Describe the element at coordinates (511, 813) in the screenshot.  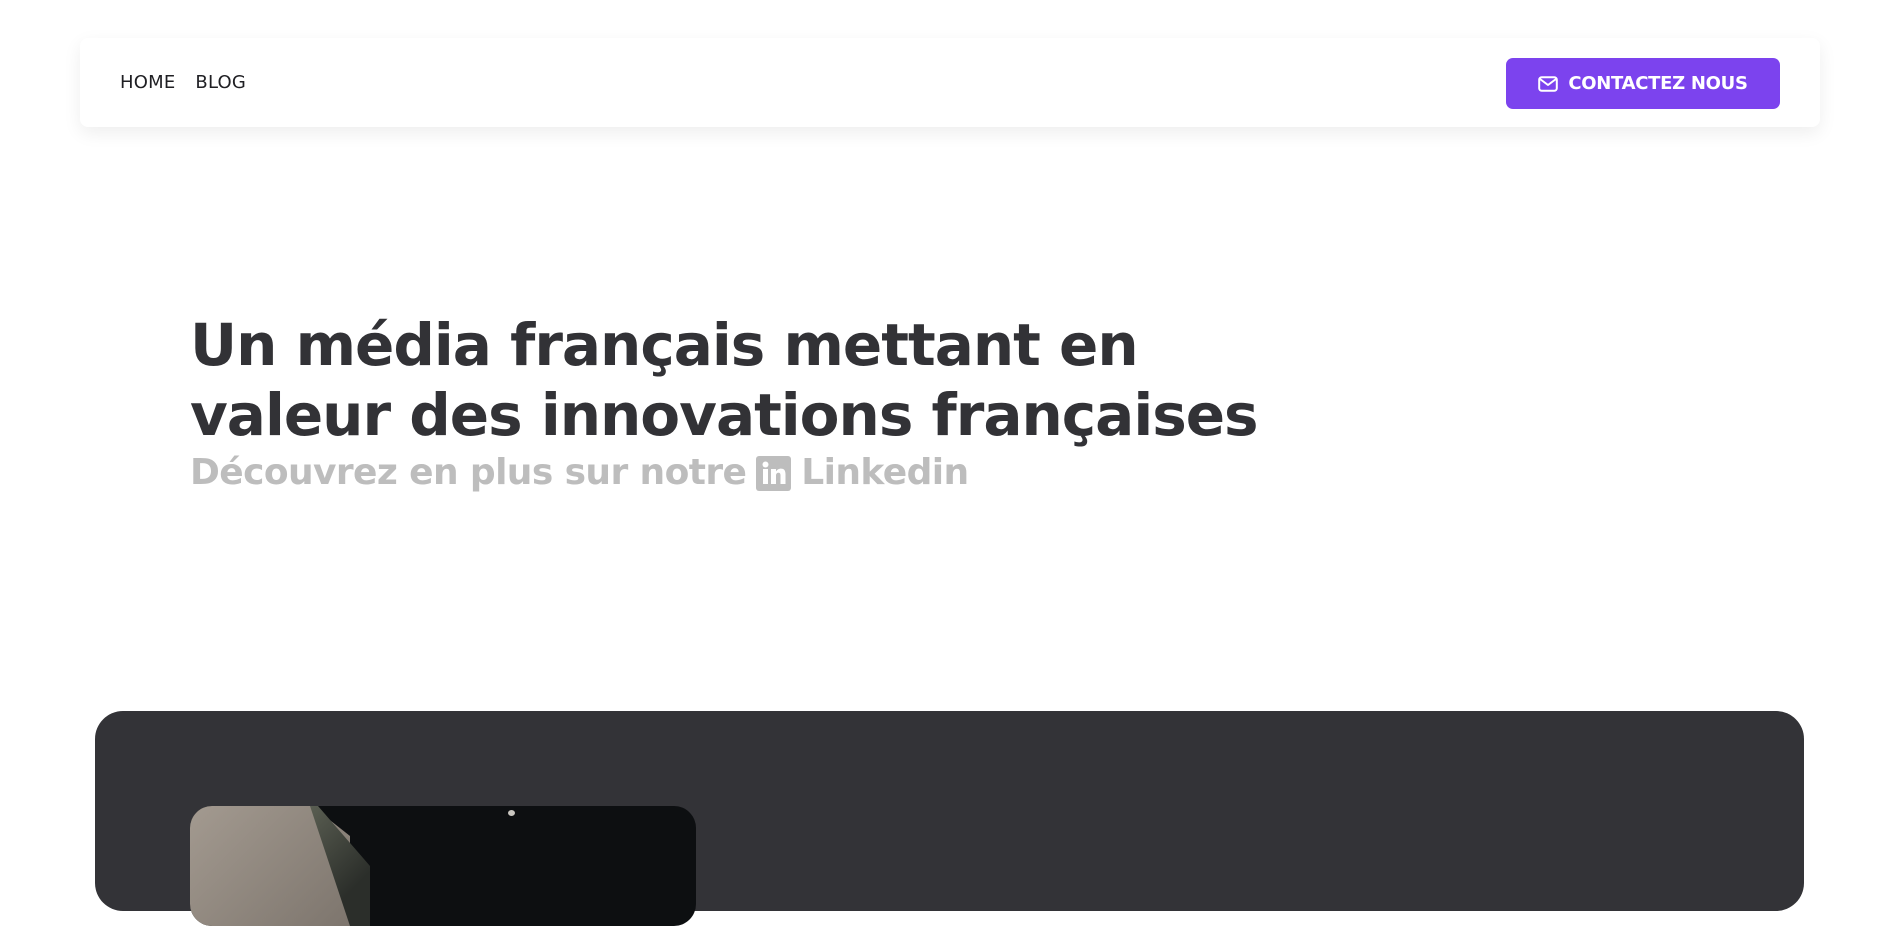
I see `image-ceiling-light` at that location.